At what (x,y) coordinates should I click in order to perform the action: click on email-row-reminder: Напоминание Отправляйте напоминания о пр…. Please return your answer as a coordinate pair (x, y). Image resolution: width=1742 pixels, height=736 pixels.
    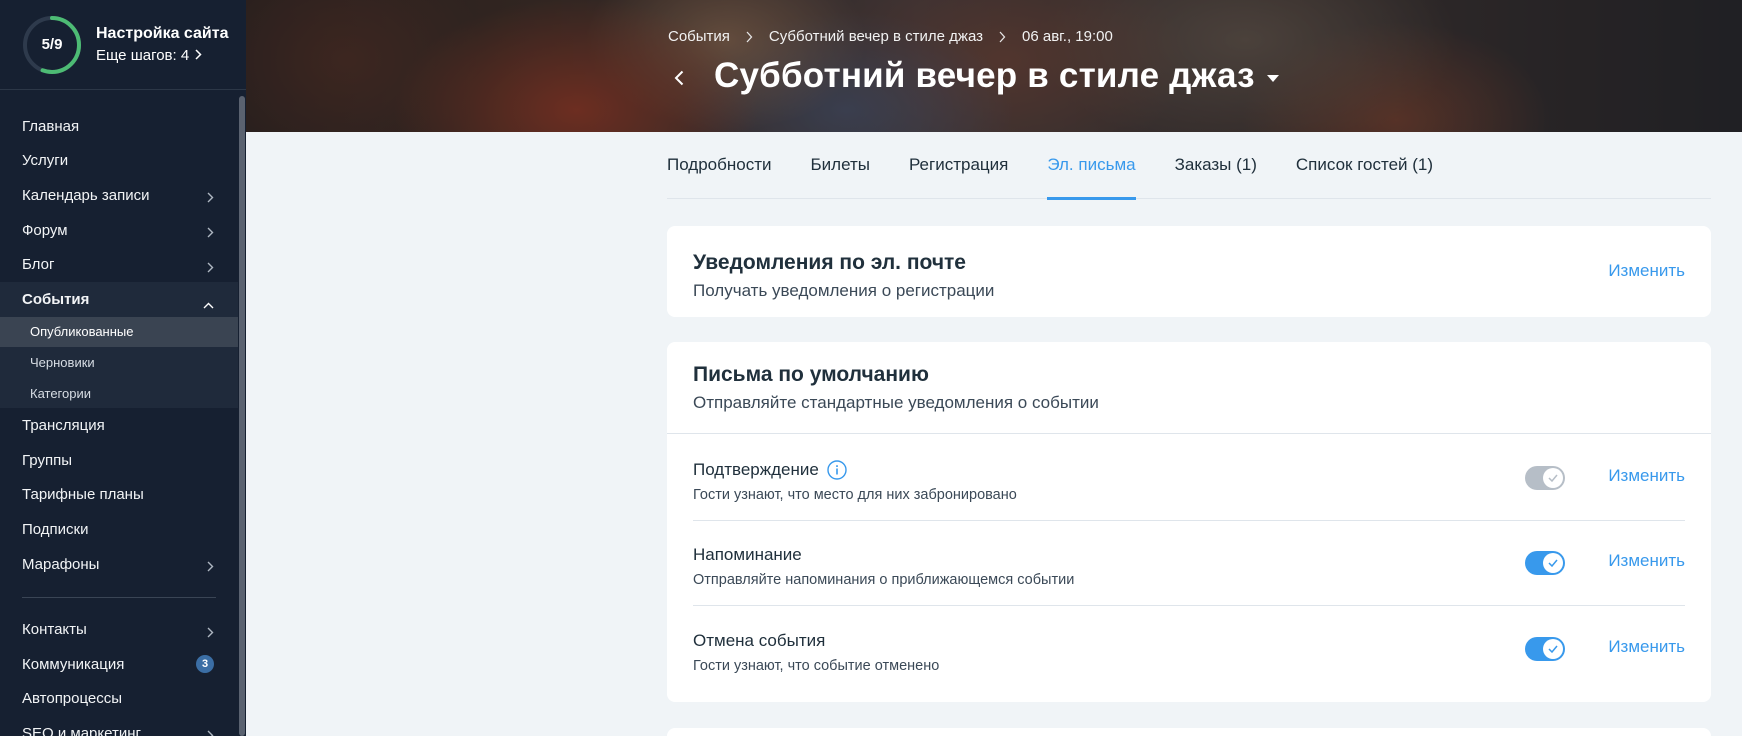
    Looking at the image, I should click on (1189, 562).